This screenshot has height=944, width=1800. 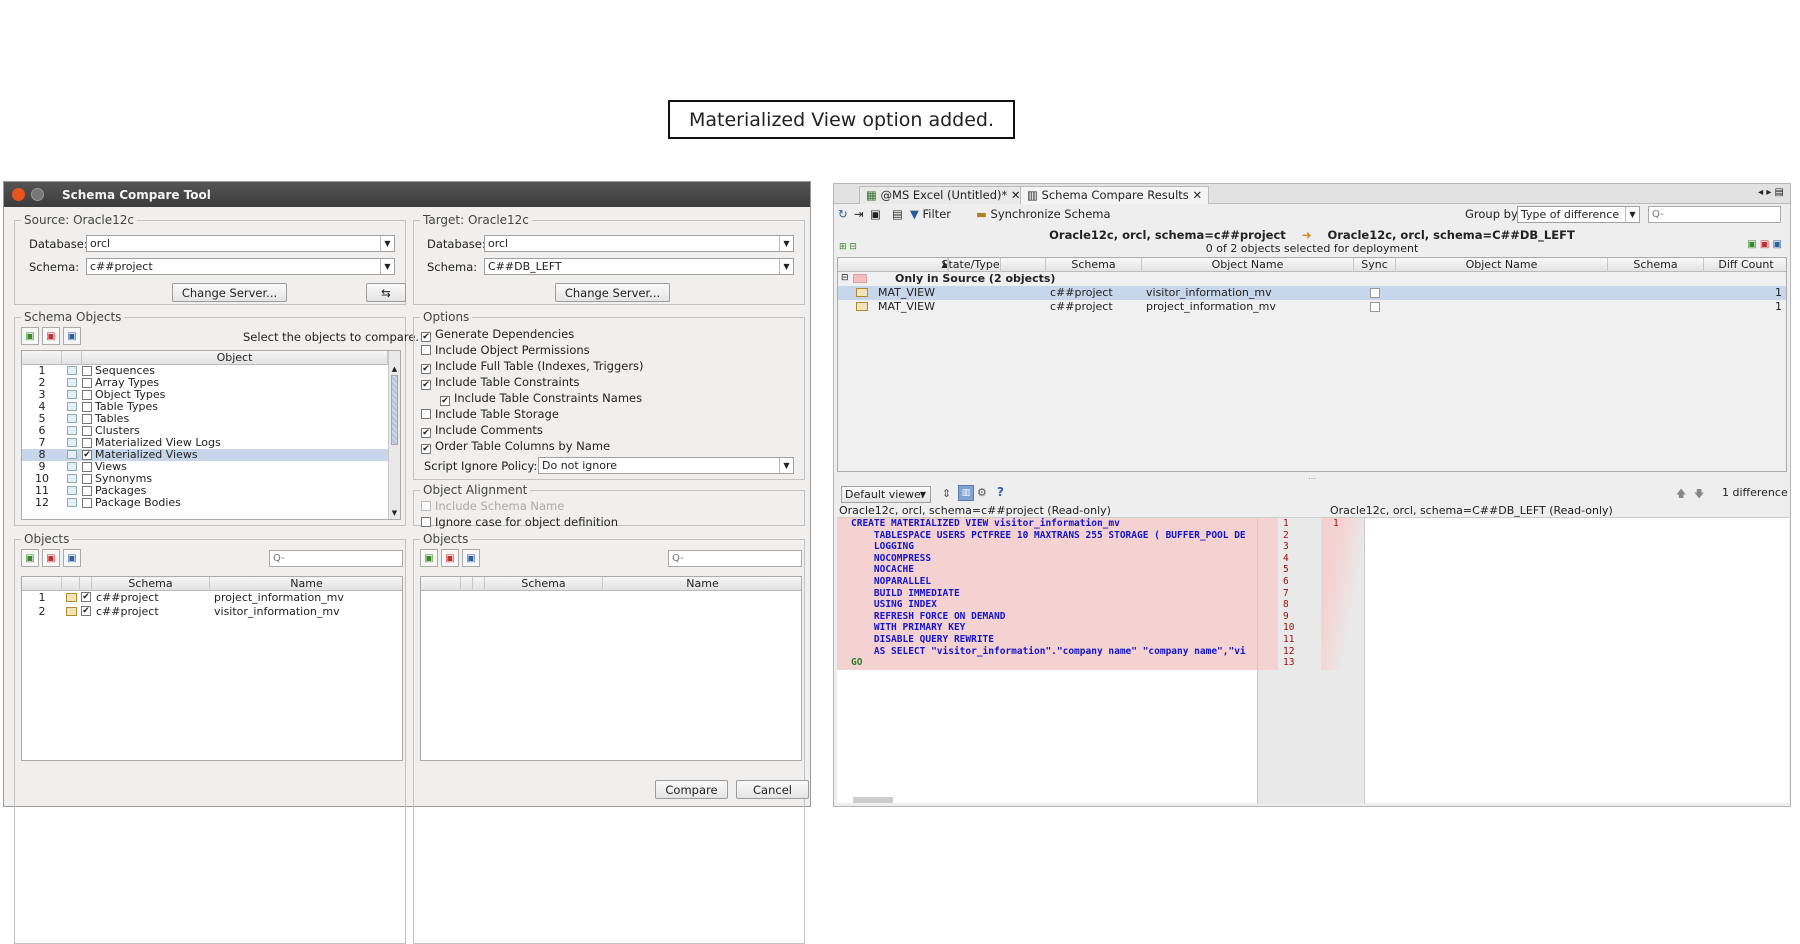 I want to click on objects-left-search-input: Q-, so click(x=336, y=558).